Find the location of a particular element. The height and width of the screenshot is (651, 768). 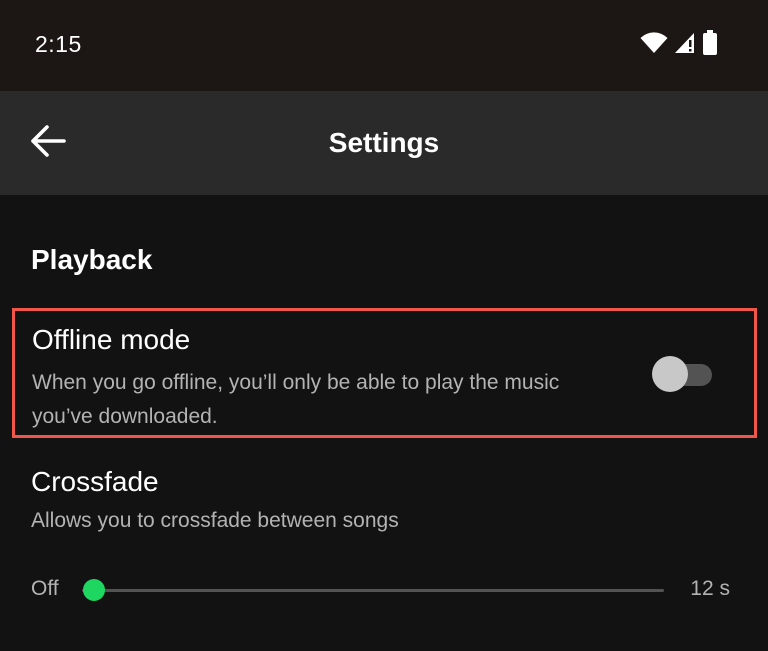

crossfade-slider is located at coordinates (373, 591).